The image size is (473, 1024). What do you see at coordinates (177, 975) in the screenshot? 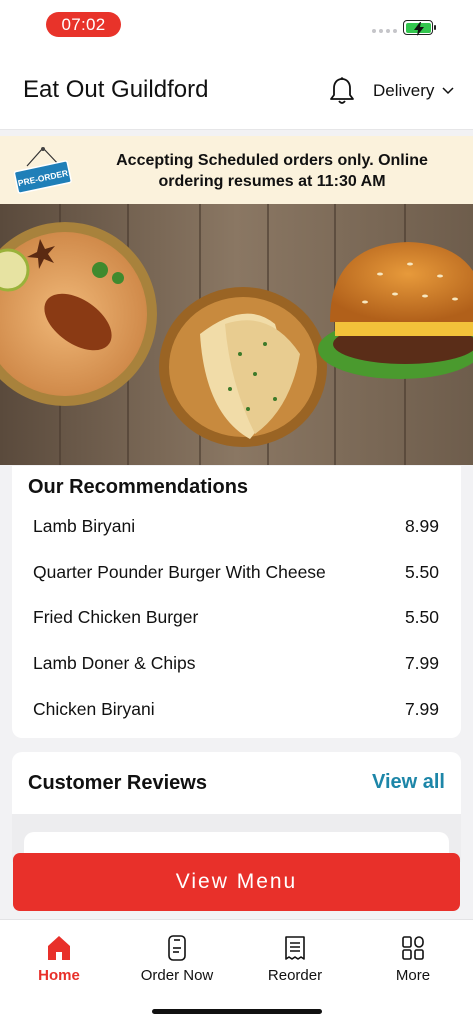
I see `tab-label: Order Now` at bounding box center [177, 975].